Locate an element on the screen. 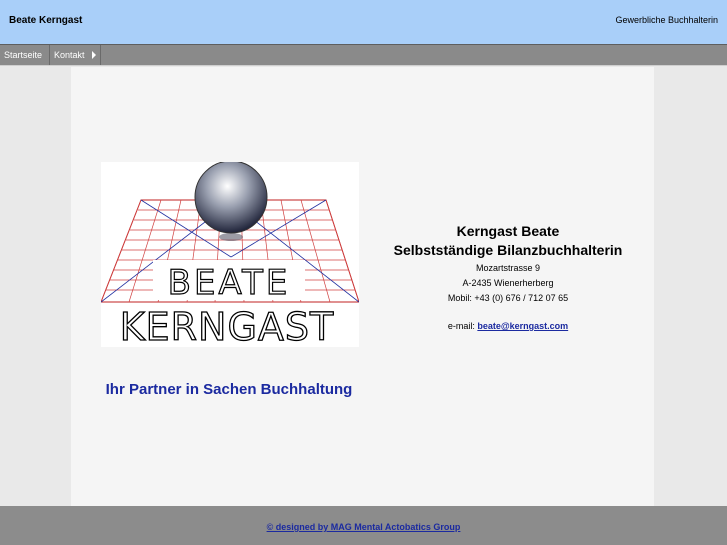 Image resolution: width=727 pixels, height=545 pixels. logo-graphic: BEATE KERNGAST is located at coordinates (230, 255).